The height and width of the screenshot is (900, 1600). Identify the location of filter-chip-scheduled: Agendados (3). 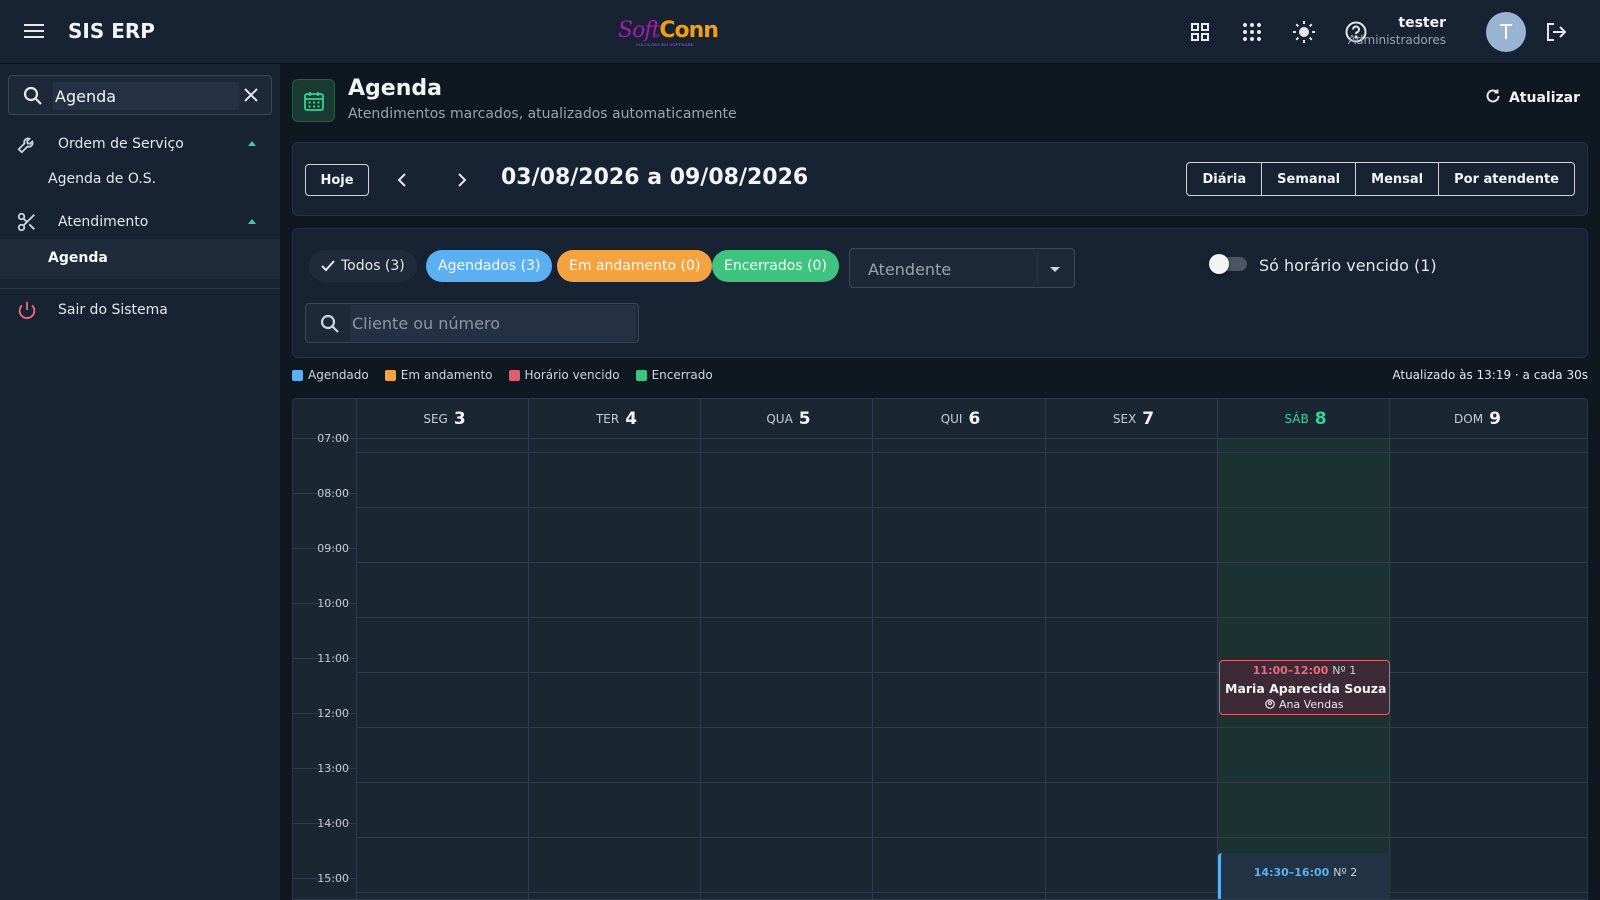
(489, 266).